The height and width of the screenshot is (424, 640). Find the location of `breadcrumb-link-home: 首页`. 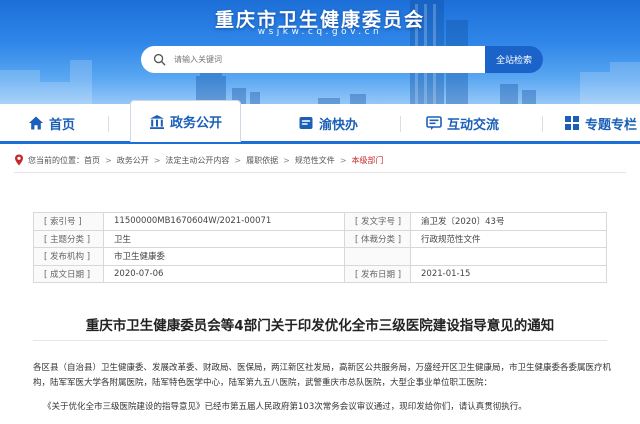

breadcrumb-link-home: 首页 is located at coordinates (92, 160).